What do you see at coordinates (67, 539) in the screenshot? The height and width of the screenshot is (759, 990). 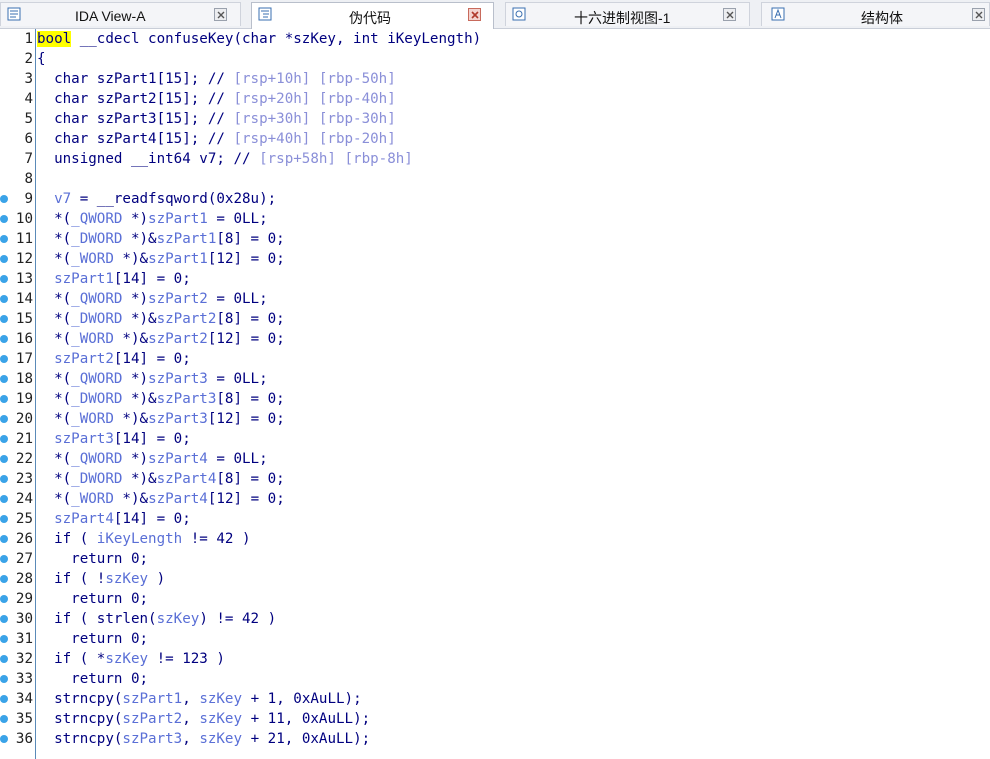 I see `code-token: if (` at bounding box center [67, 539].